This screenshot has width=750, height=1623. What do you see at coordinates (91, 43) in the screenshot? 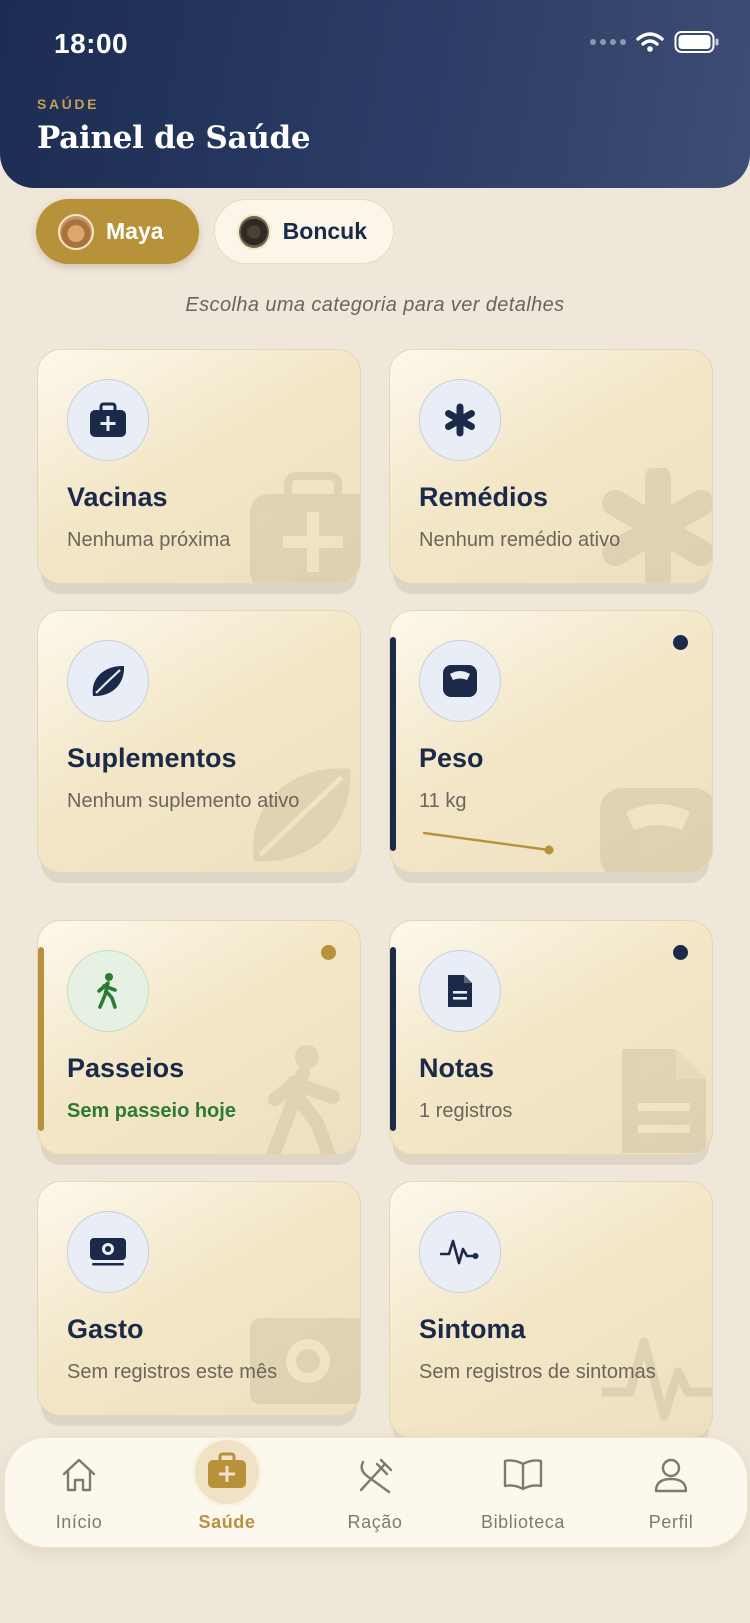
I see `status-time: 18:00` at bounding box center [91, 43].